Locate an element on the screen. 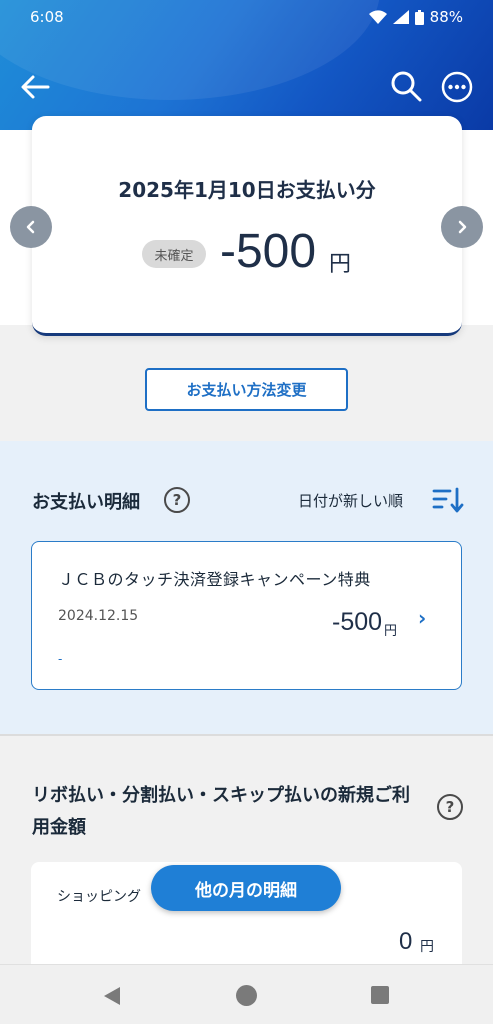 The width and height of the screenshot is (493, 1024). section-divider is located at coordinates (246, 735).